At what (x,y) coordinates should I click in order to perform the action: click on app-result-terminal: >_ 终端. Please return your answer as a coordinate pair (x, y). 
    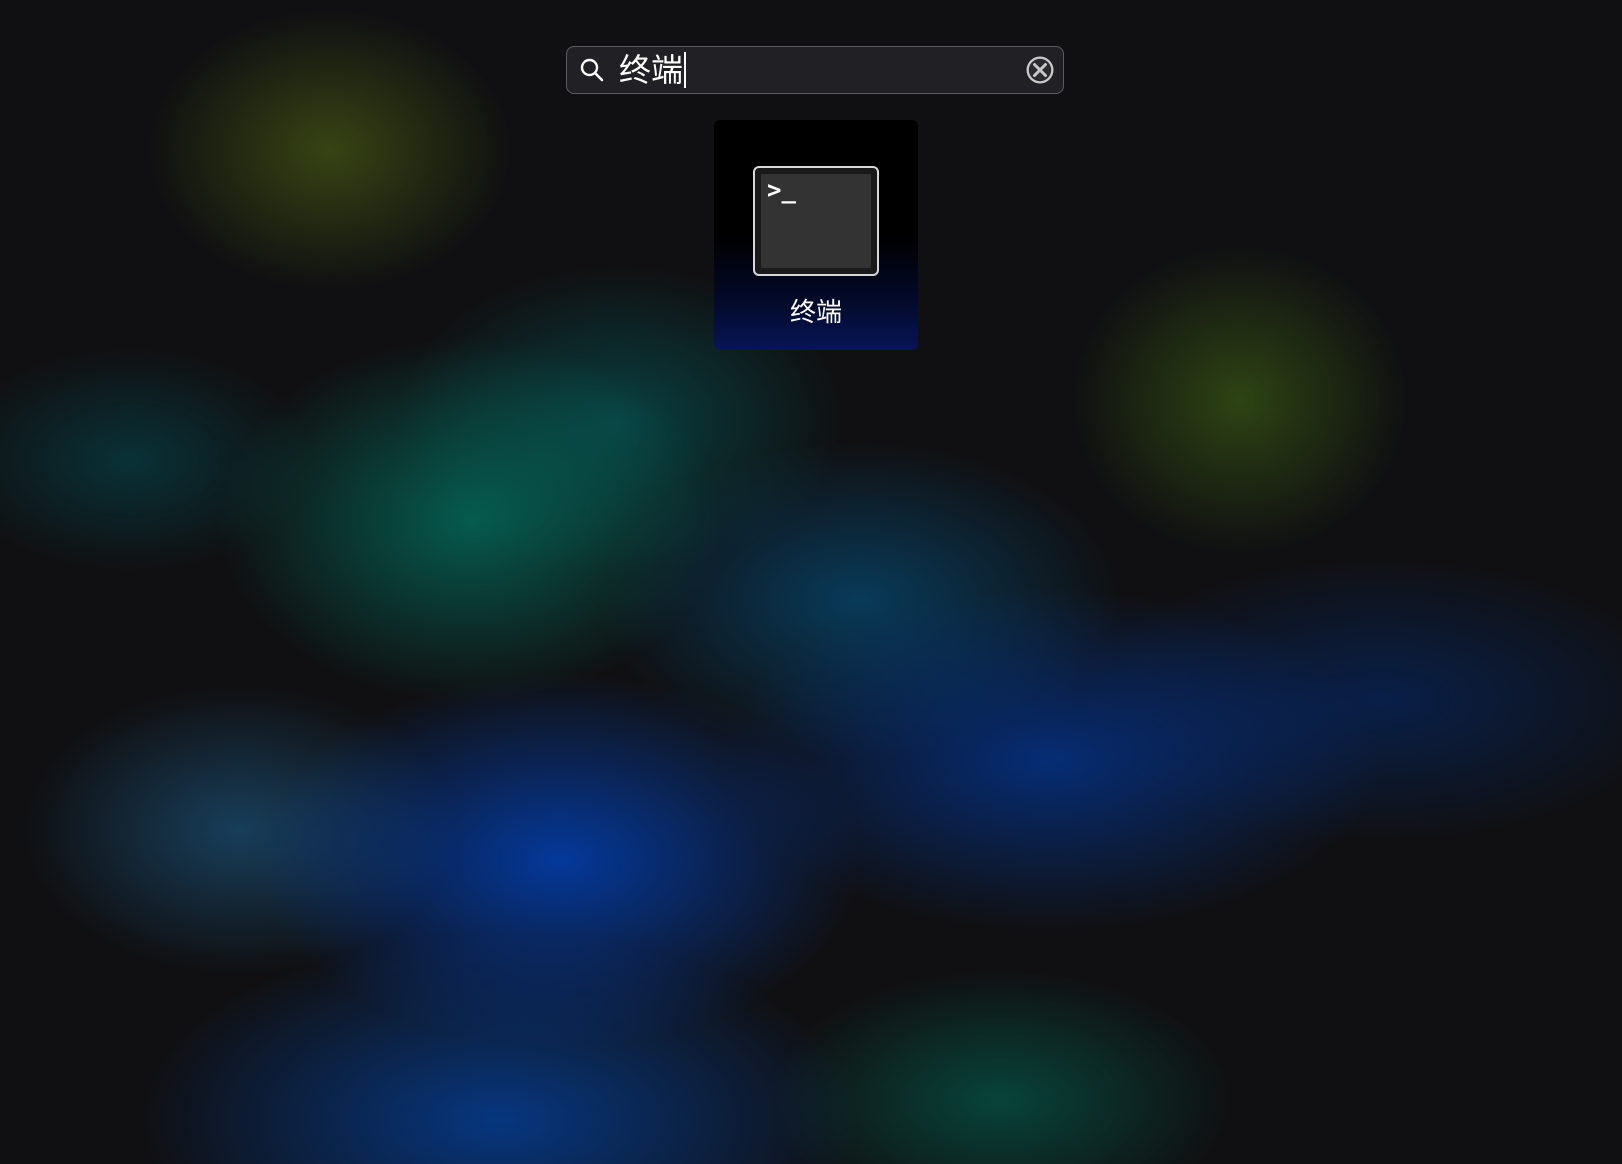
    Looking at the image, I should click on (816, 235).